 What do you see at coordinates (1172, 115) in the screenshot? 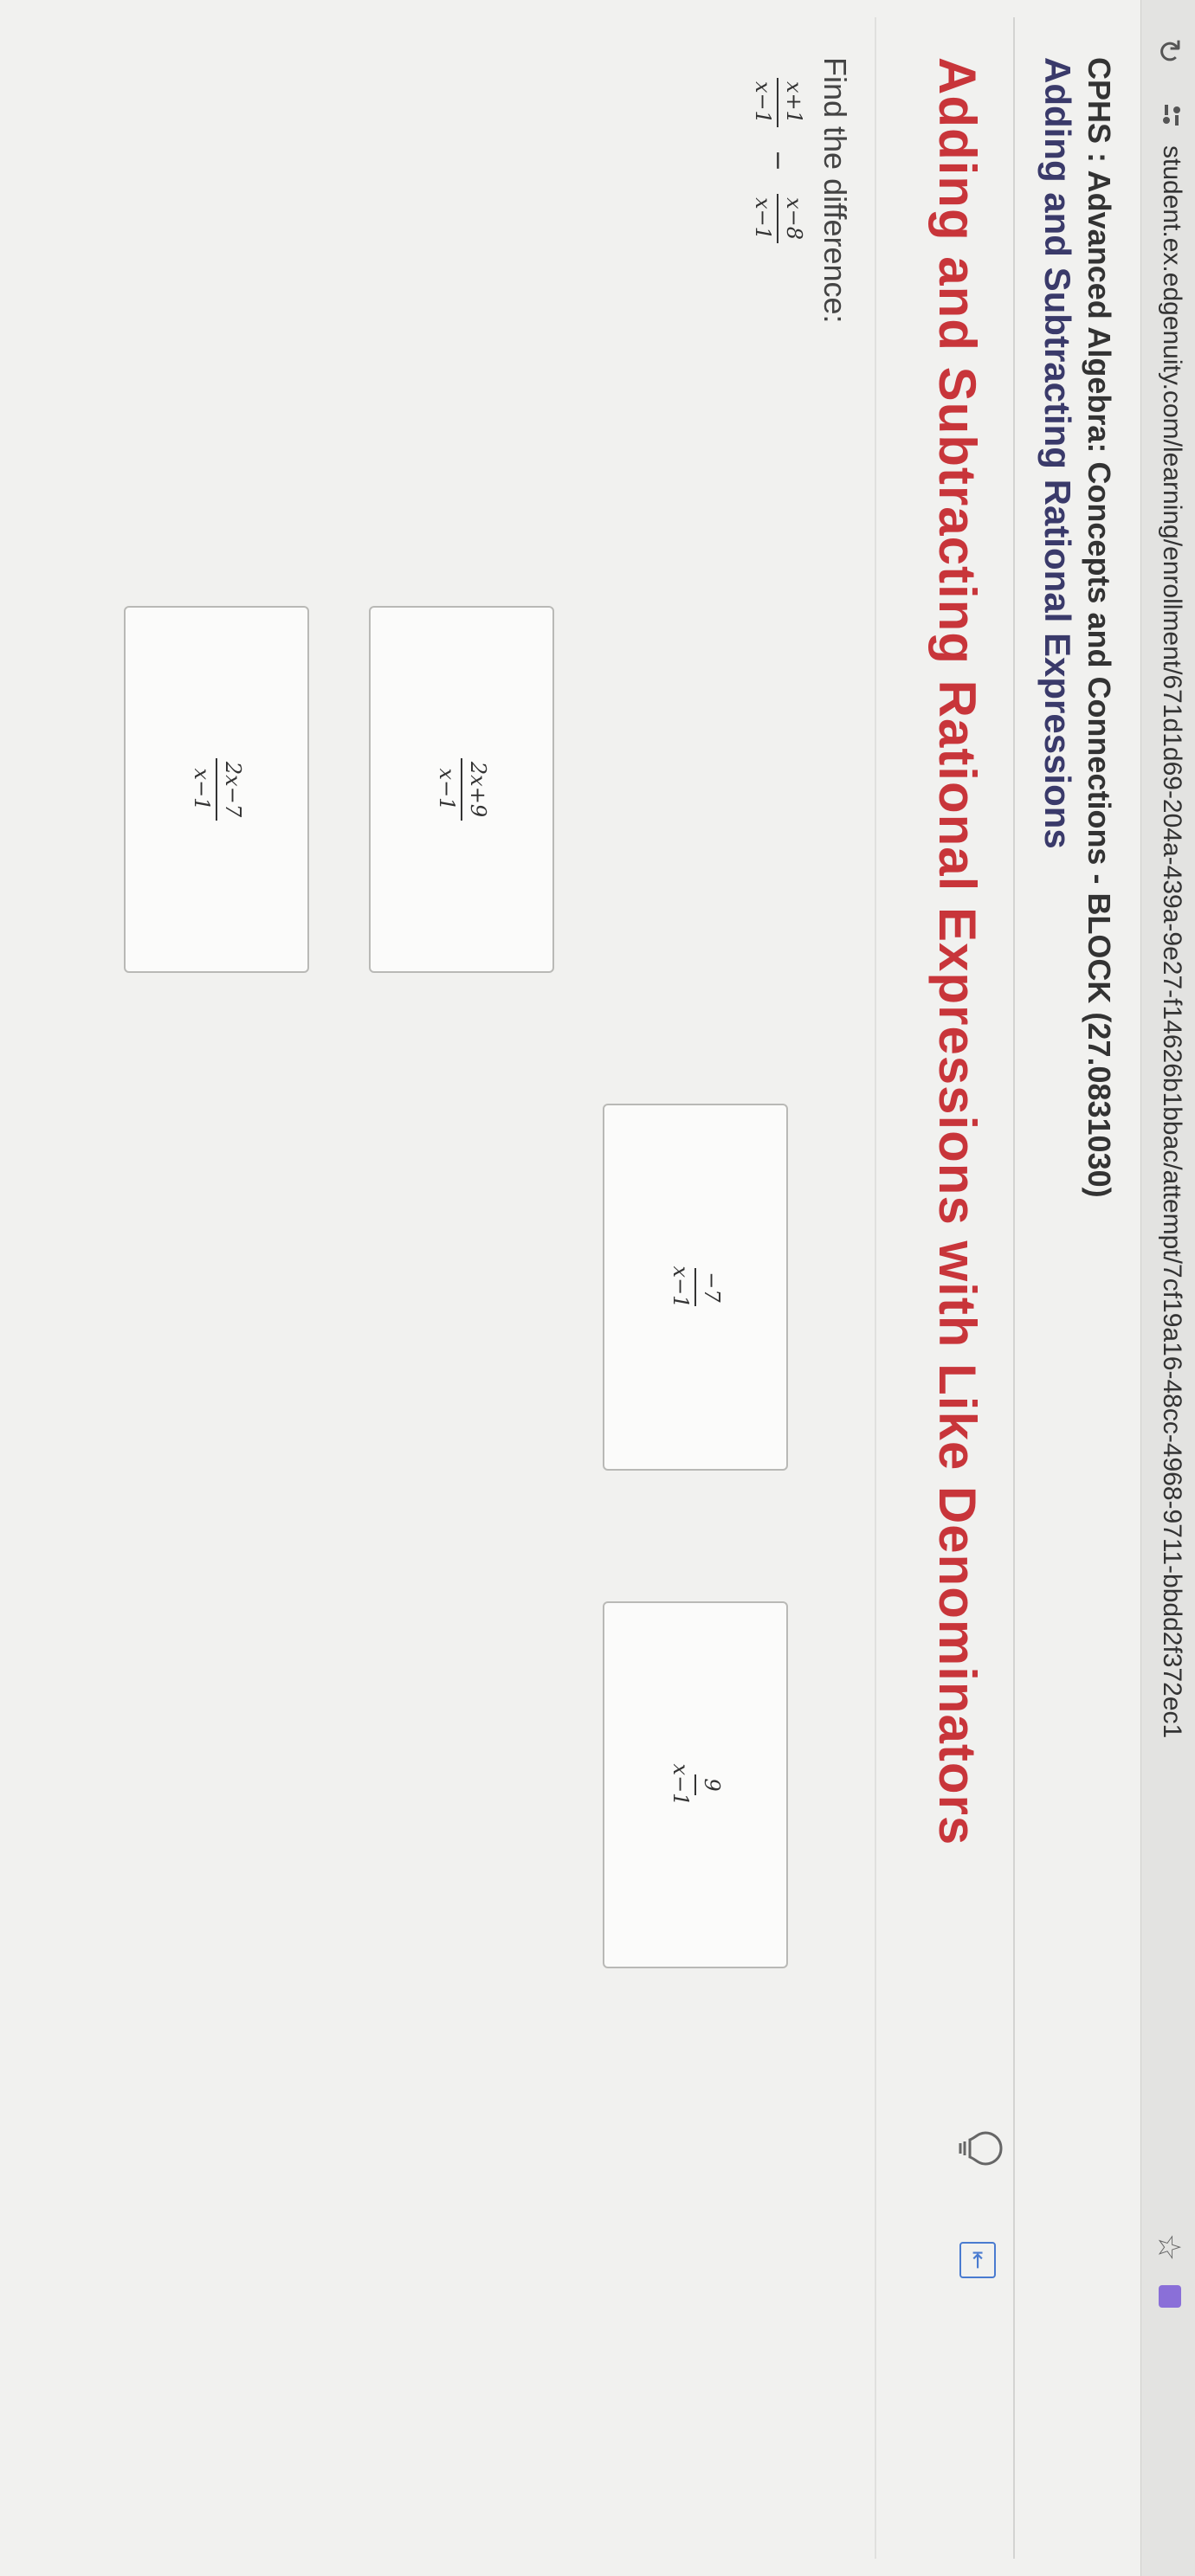
I see `site-settings-icon` at bounding box center [1172, 115].